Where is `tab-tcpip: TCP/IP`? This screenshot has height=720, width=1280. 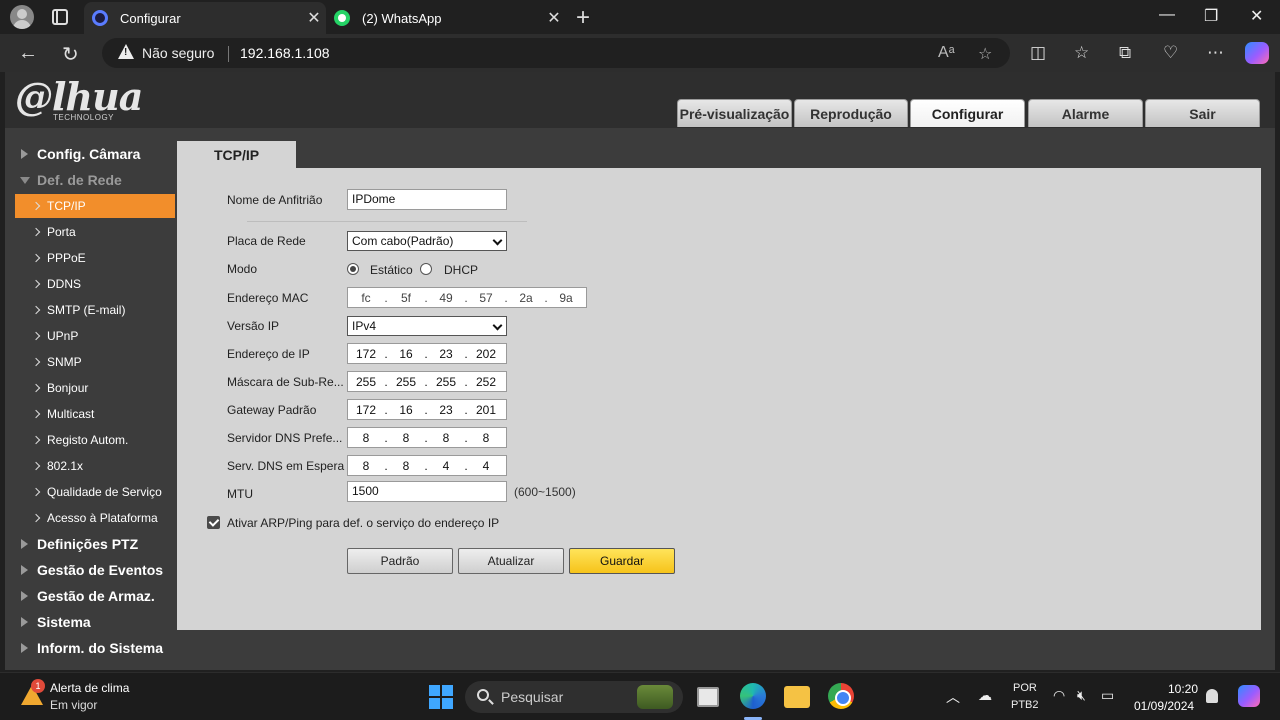
tab-tcpip: TCP/IP is located at coordinates (236, 154).